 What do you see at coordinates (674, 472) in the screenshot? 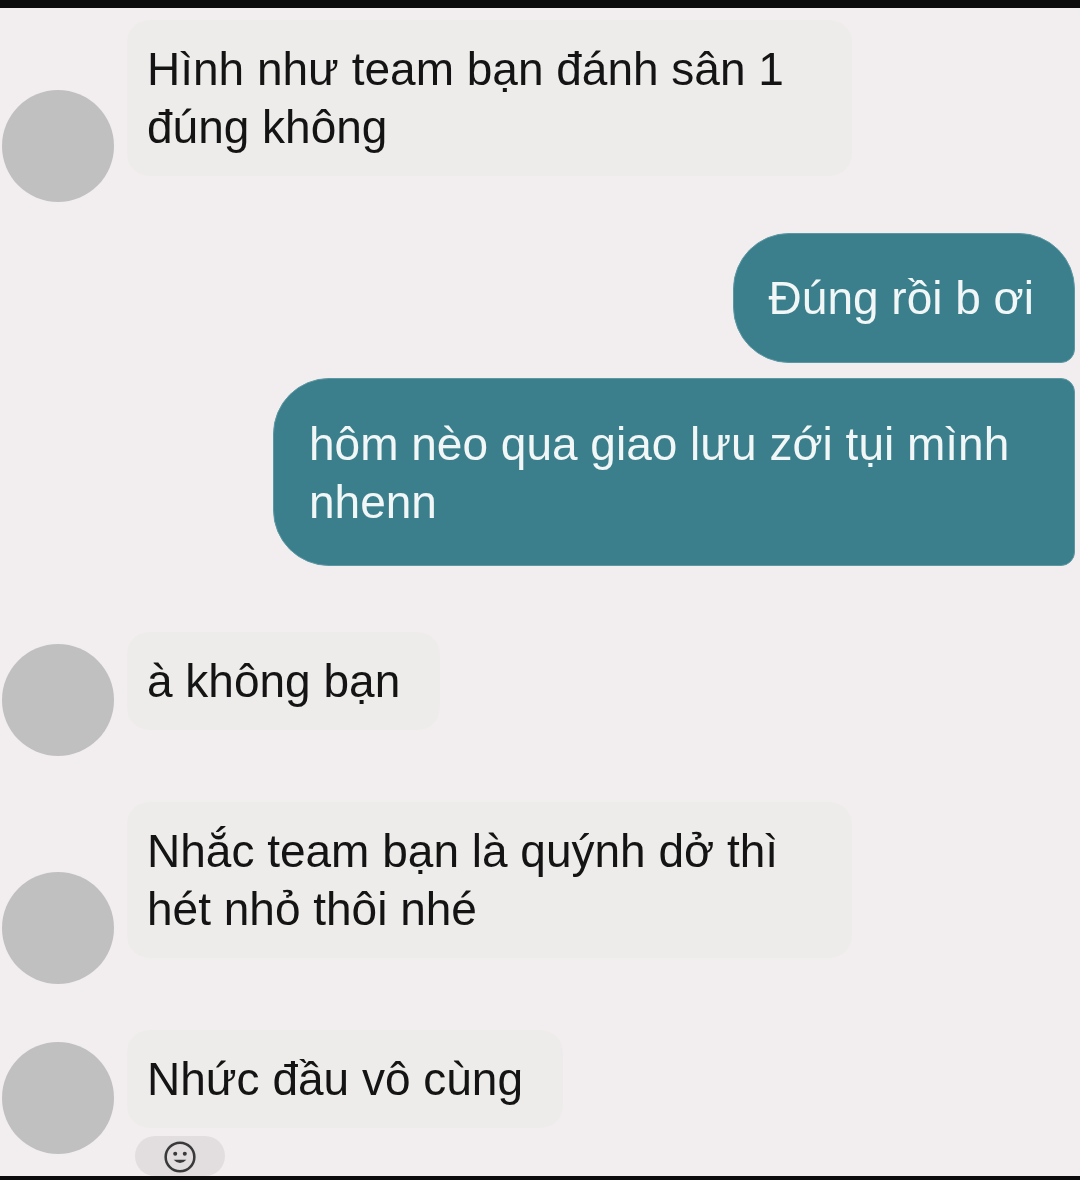
I see `sent-message-bubble: hôm nèo qua giao lưu zới tụi mình nhenn` at bounding box center [674, 472].